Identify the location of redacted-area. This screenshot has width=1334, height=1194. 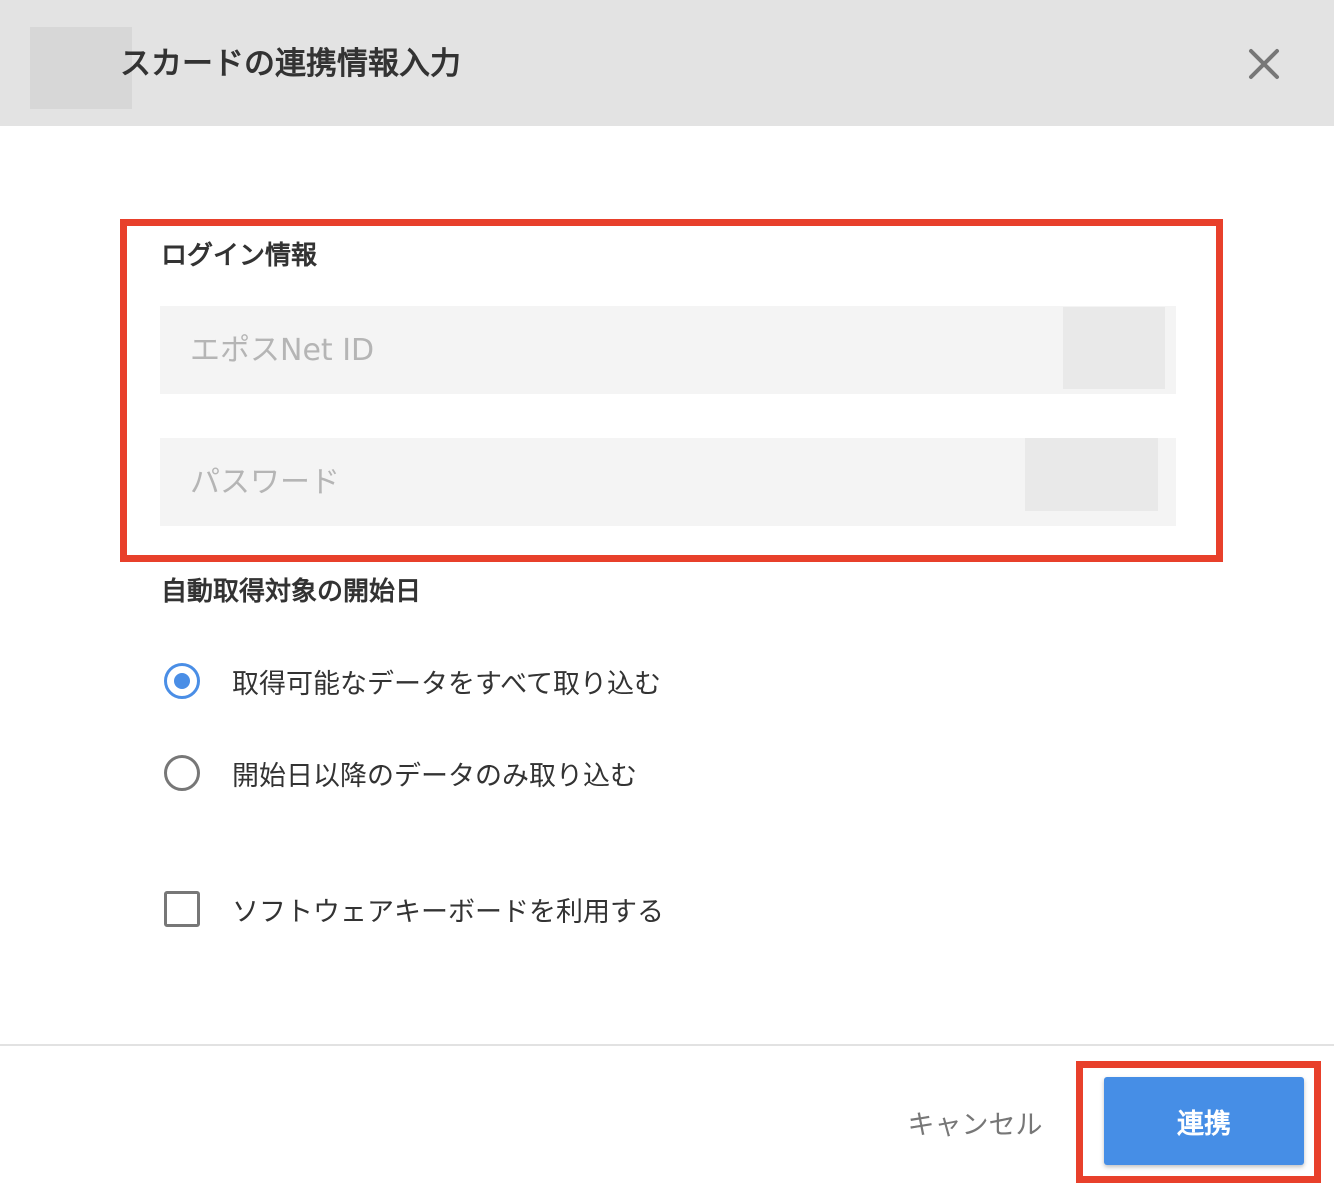
(81, 68).